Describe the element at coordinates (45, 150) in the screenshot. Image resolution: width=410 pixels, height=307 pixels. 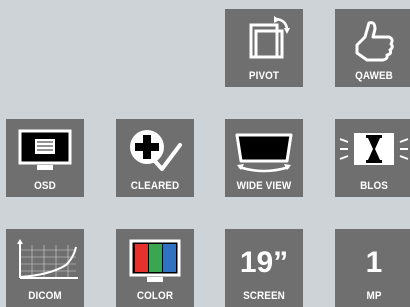
I see `monitor-menu-icon` at that location.